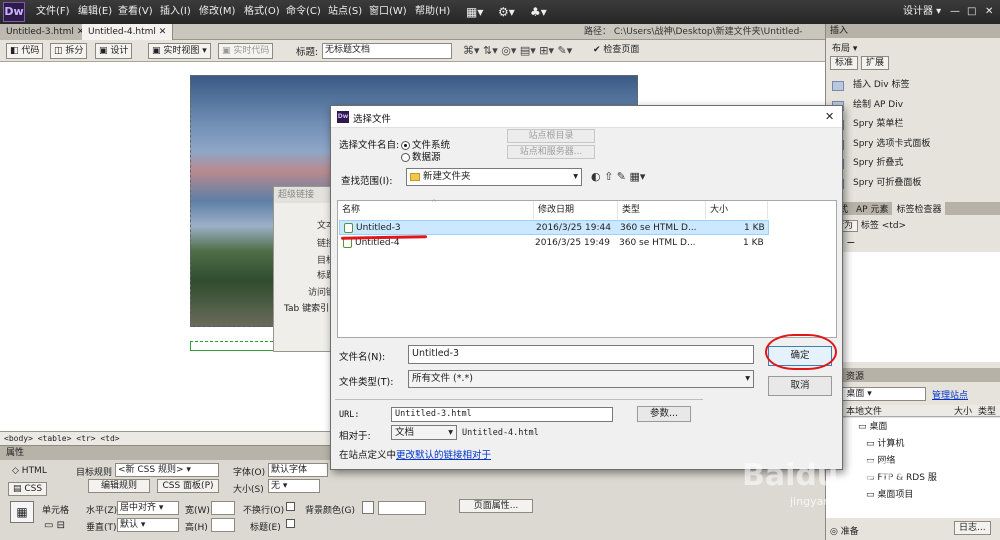 The height and width of the screenshot is (540, 1000). What do you see at coordinates (29, 471) in the screenshot?
I see `html-mode-button: ◇ HTML` at bounding box center [29, 471].